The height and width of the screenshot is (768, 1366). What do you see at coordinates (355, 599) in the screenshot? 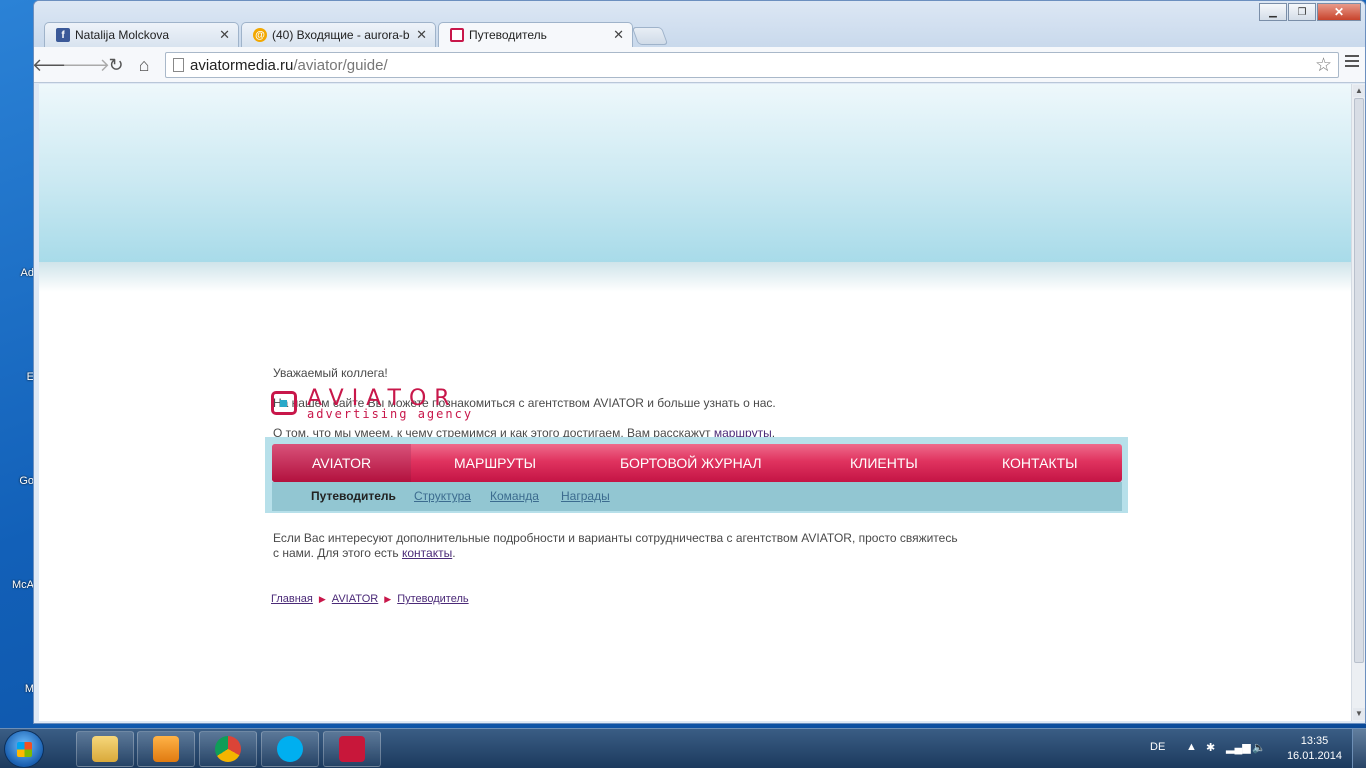
I see `breadcrumb-aviator: AVIATOR` at bounding box center [355, 599].